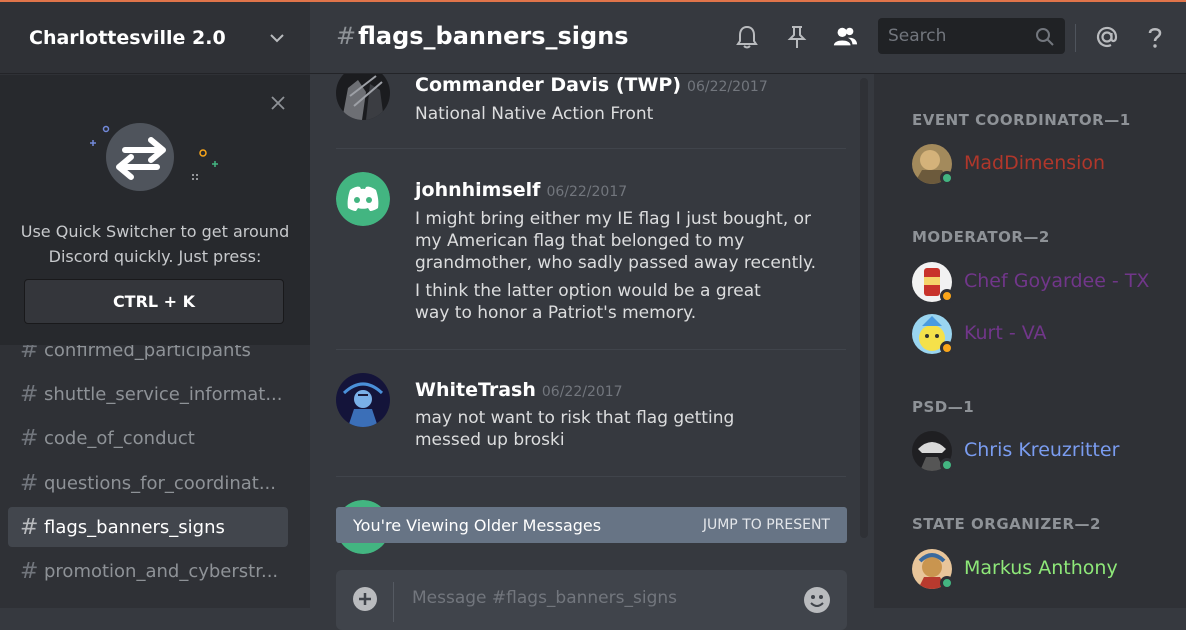 Image resolution: width=1186 pixels, height=630 pixels. Describe the element at coordinates (548, 85) in the screenshot. I see `author-name: Commander Davis (TWP)` at that location.